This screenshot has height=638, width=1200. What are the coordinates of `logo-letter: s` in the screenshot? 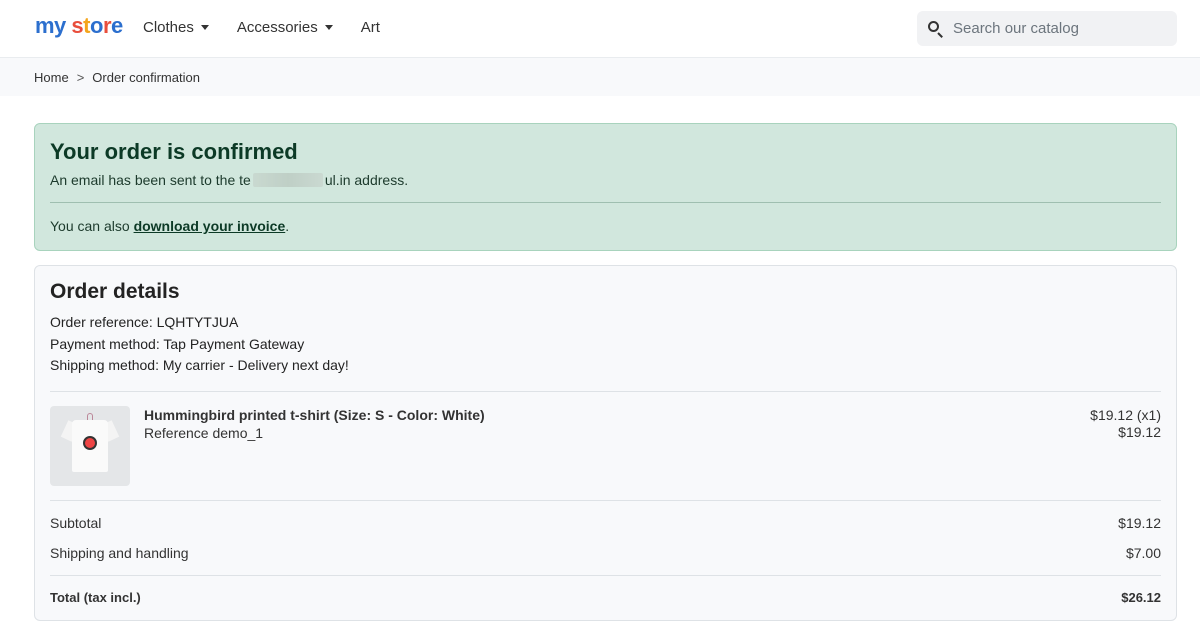 It's located at (77, 25).